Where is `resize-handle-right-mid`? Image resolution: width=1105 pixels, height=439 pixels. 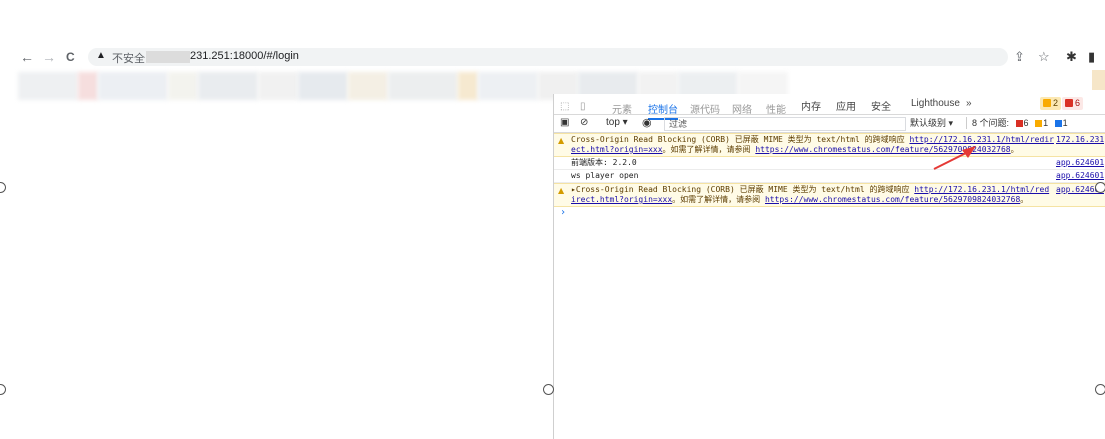 resize-handle-right-mid is located at coordinates (1100, 187).